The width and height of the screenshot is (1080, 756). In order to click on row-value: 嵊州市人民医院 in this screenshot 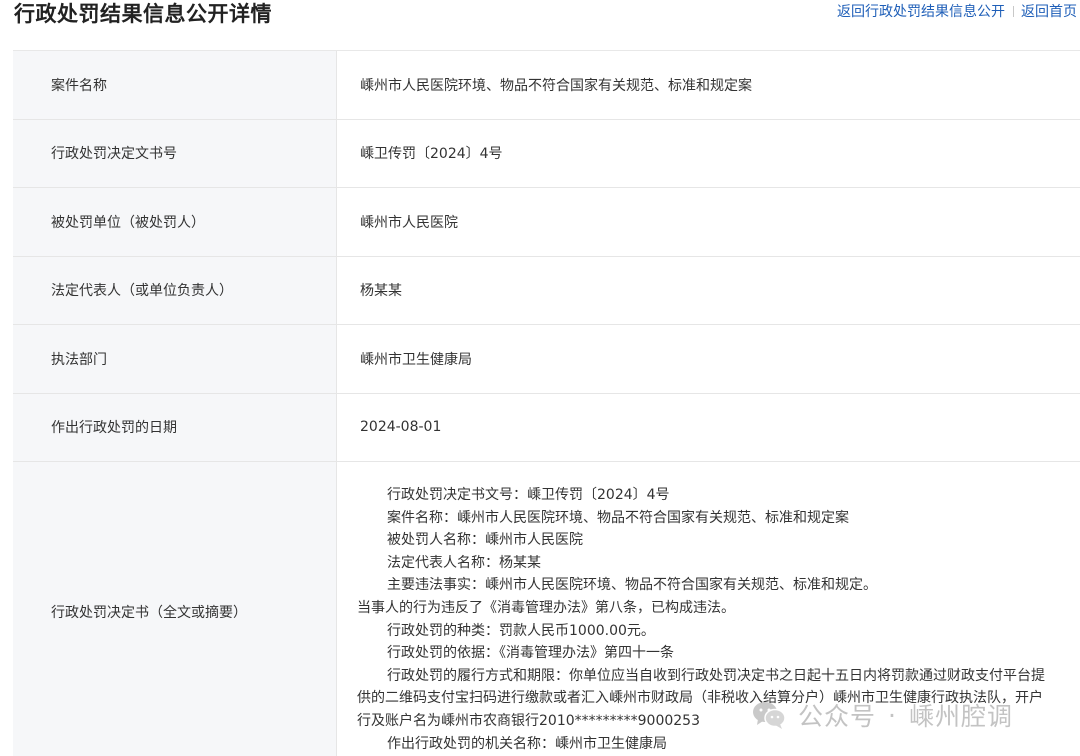, I will do `click(409, 222)`.